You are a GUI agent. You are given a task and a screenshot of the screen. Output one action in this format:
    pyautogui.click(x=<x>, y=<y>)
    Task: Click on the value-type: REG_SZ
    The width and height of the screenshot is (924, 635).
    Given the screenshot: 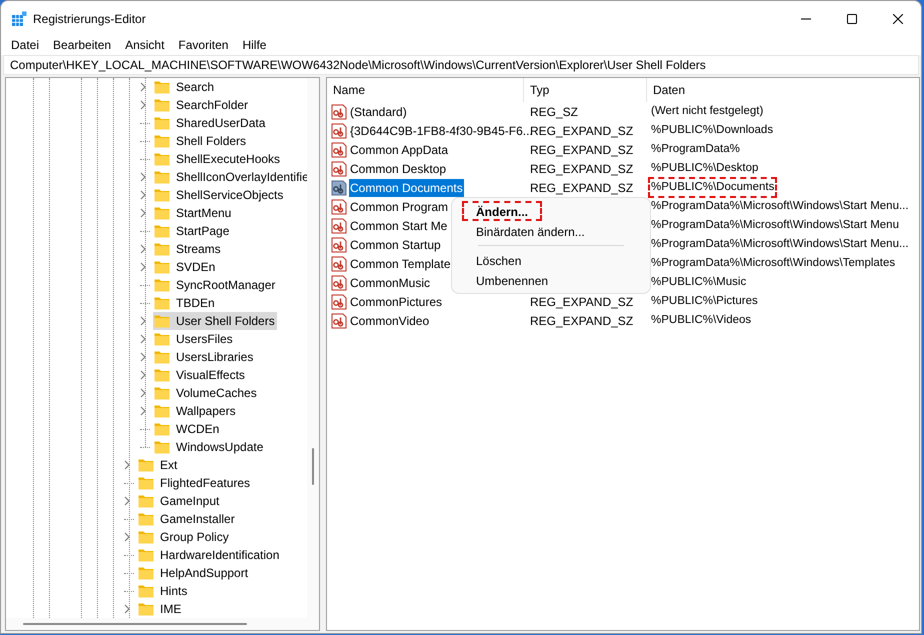 What is the action you would take?
    pyautogui.click(x=554, y=111)
    